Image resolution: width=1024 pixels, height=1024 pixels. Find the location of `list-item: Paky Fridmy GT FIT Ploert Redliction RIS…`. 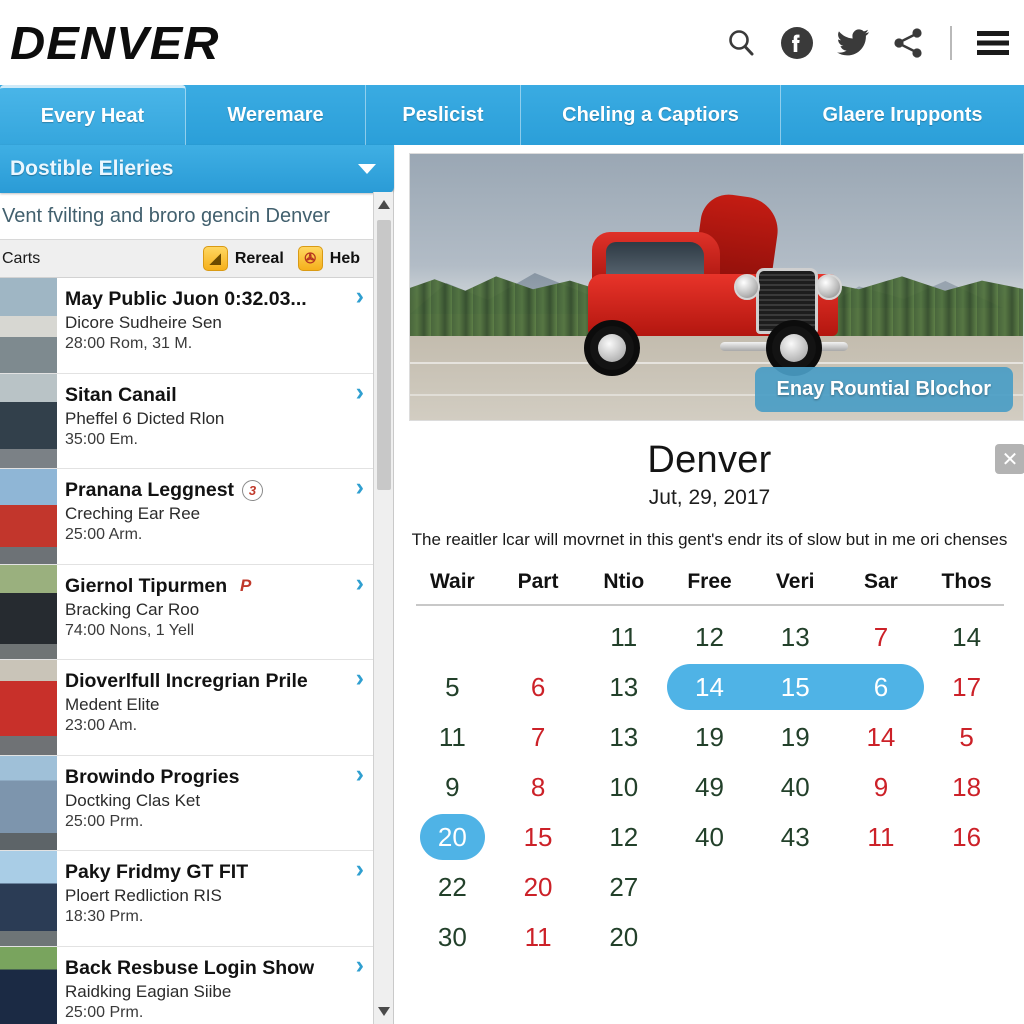

list-item: Paky Fridmy GT FIT Ploert Redliction RIS… is located at coordinates (187, 899).